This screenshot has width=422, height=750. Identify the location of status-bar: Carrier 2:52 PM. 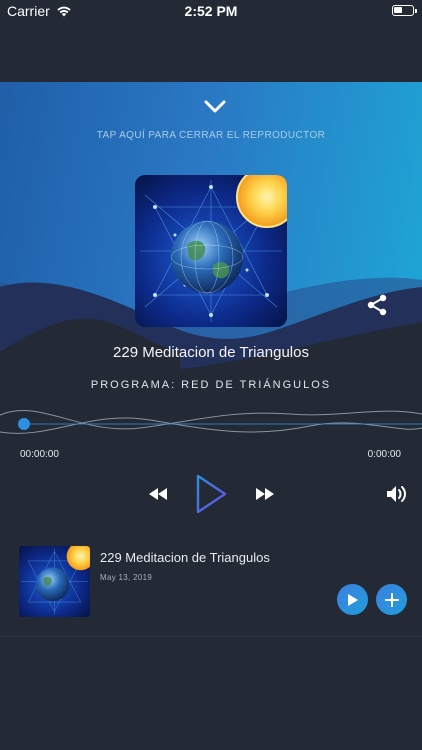
(211, 11).